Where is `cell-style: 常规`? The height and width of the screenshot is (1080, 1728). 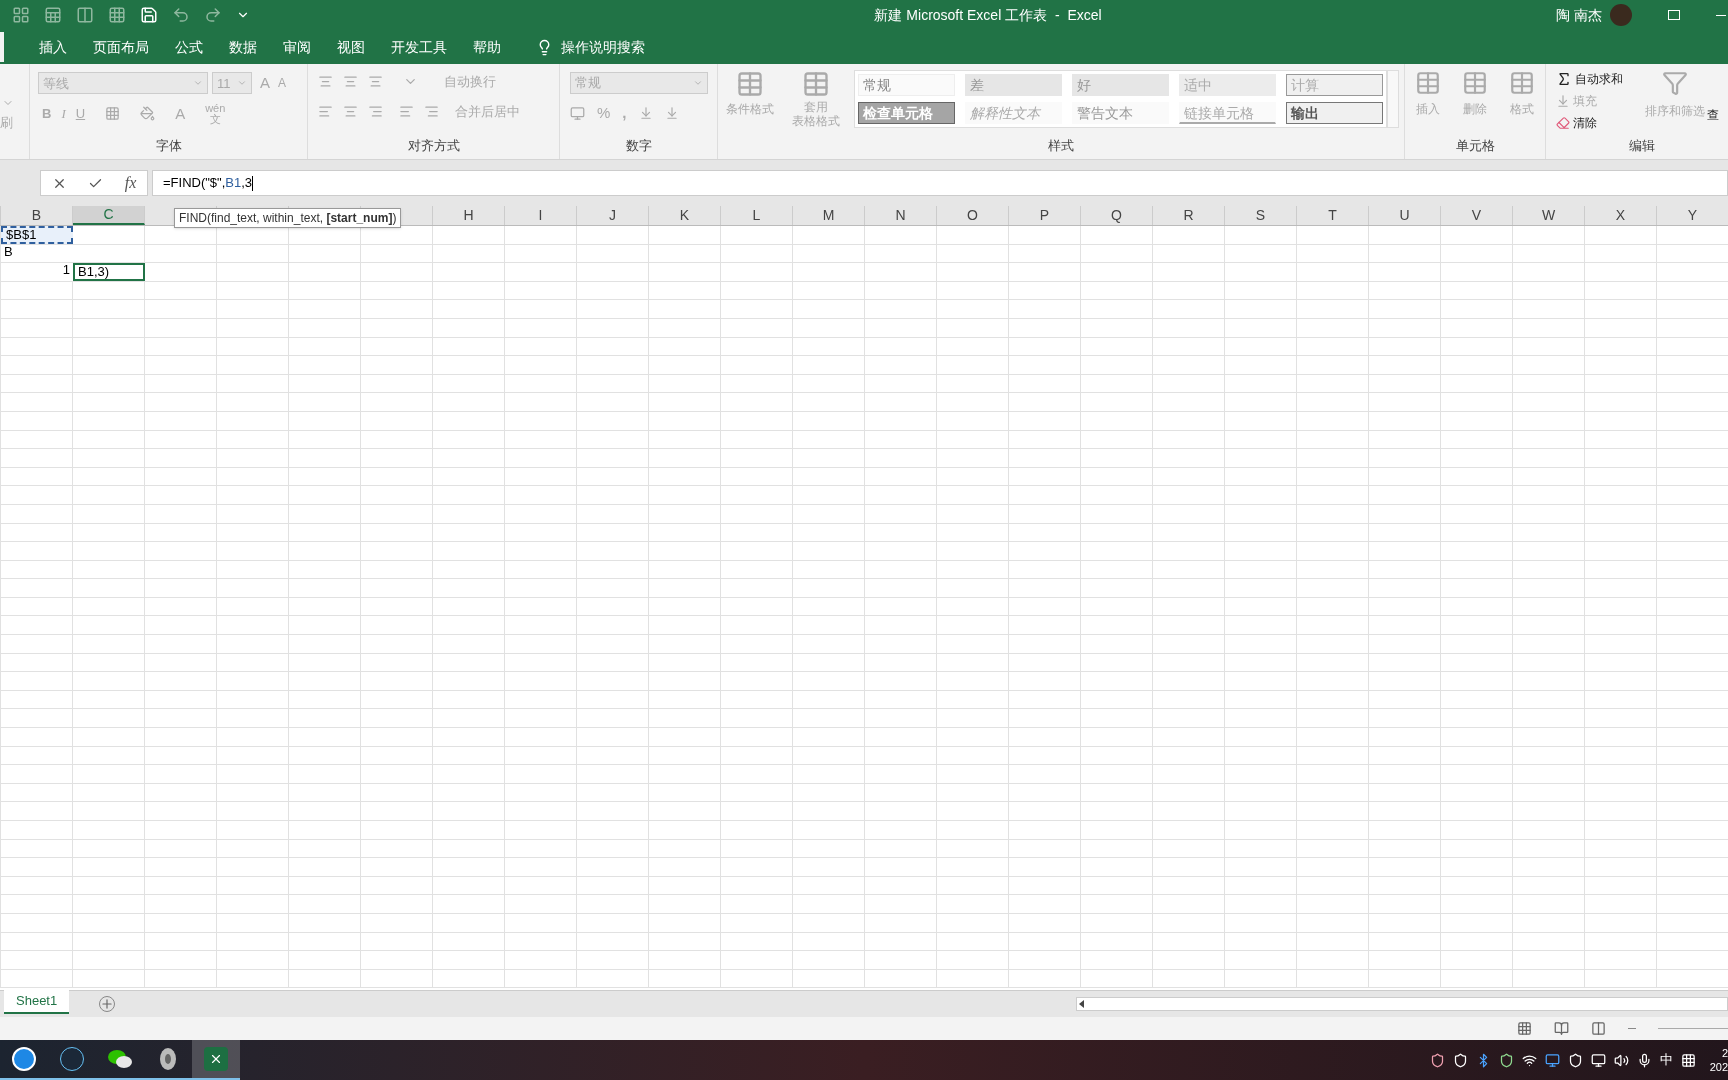
cell-style: 常规 is located at coordinates (906, 85).